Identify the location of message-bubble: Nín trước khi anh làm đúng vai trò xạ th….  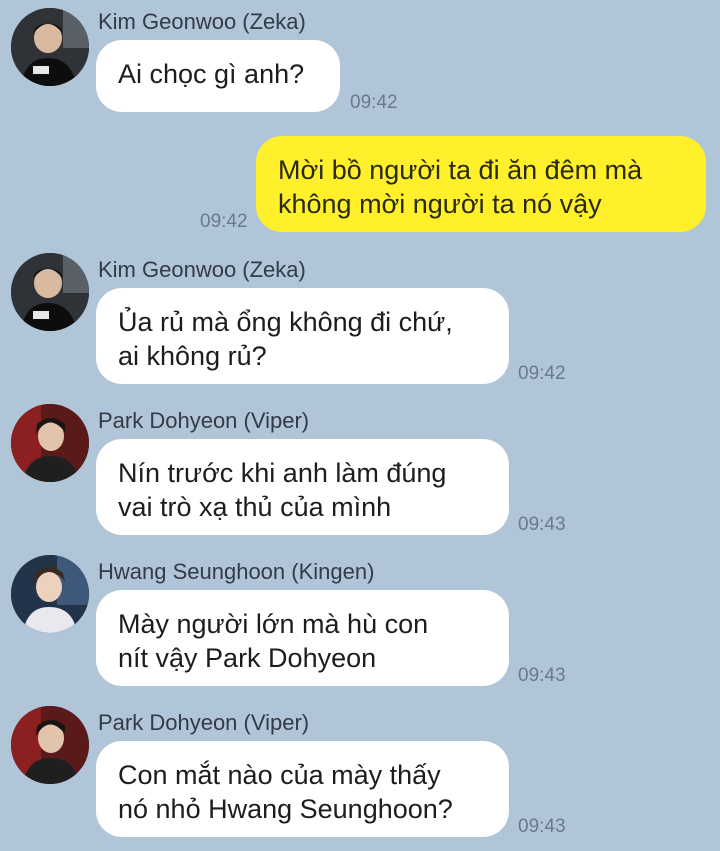
(302, 487).